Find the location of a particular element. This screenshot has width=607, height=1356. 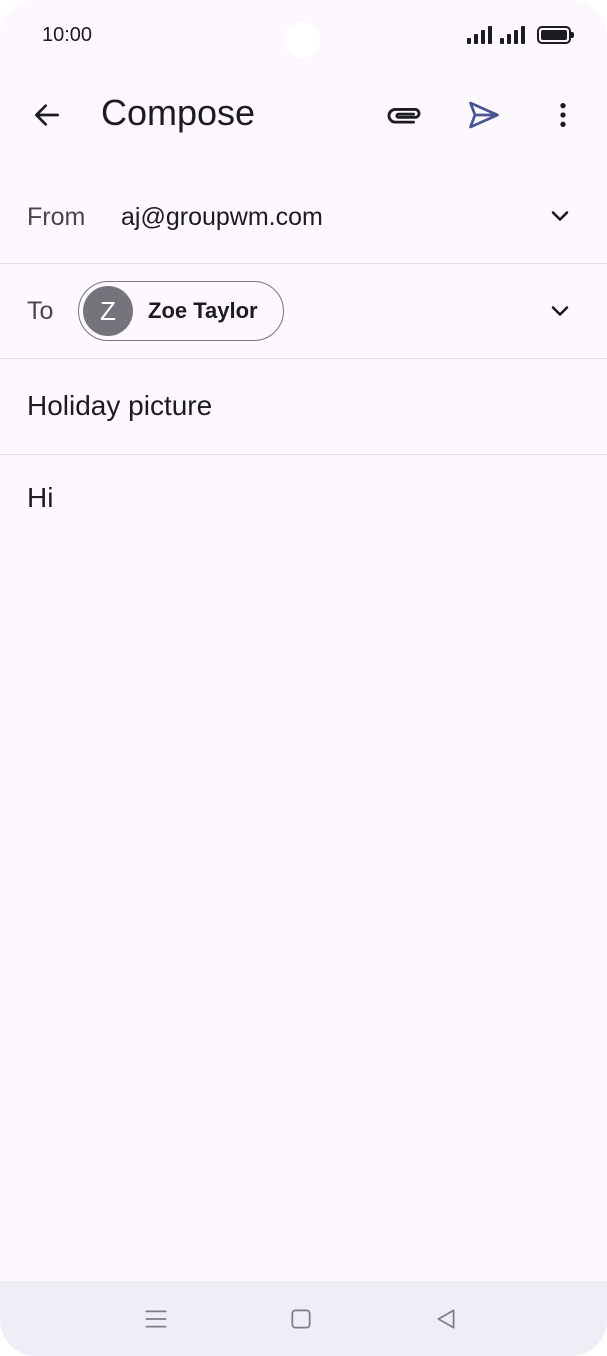

from-address: aj@groupwm.com is located at coordinates (222, 217).